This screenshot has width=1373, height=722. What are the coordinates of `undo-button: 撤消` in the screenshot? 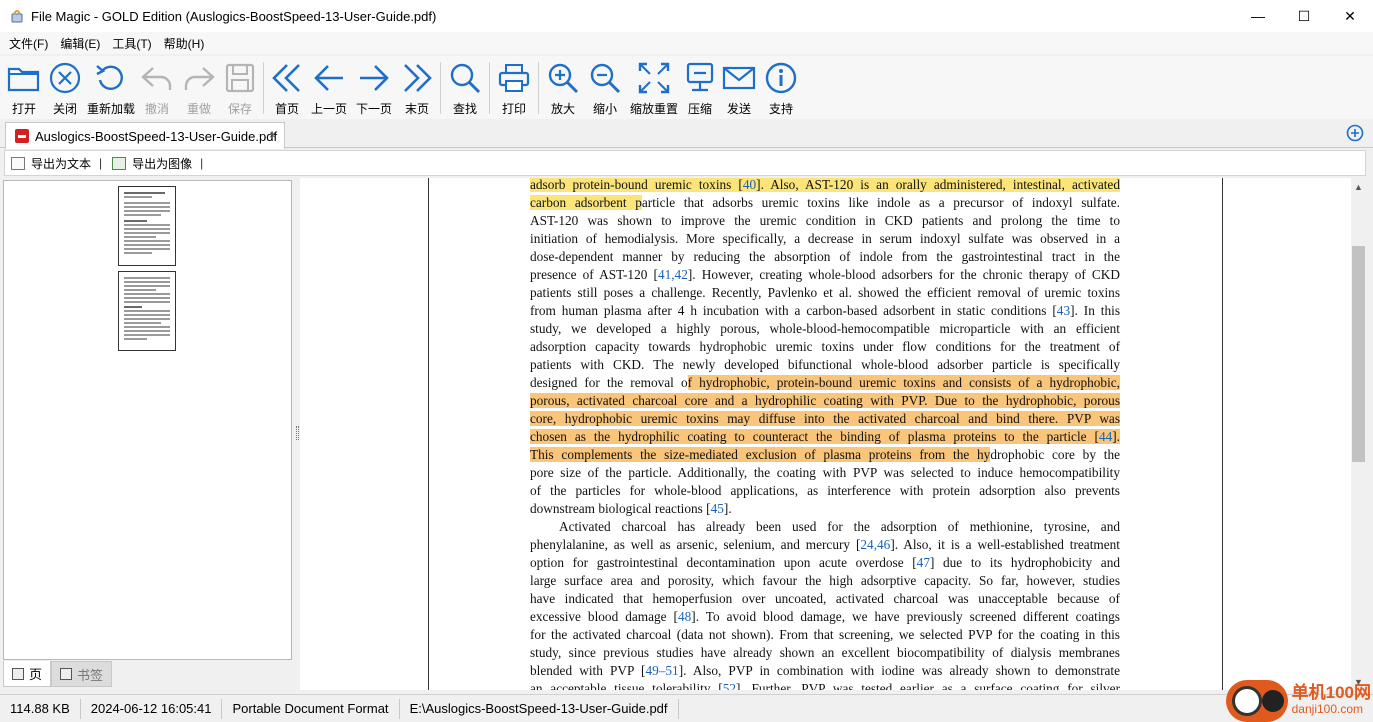 It's located at (157, 87).